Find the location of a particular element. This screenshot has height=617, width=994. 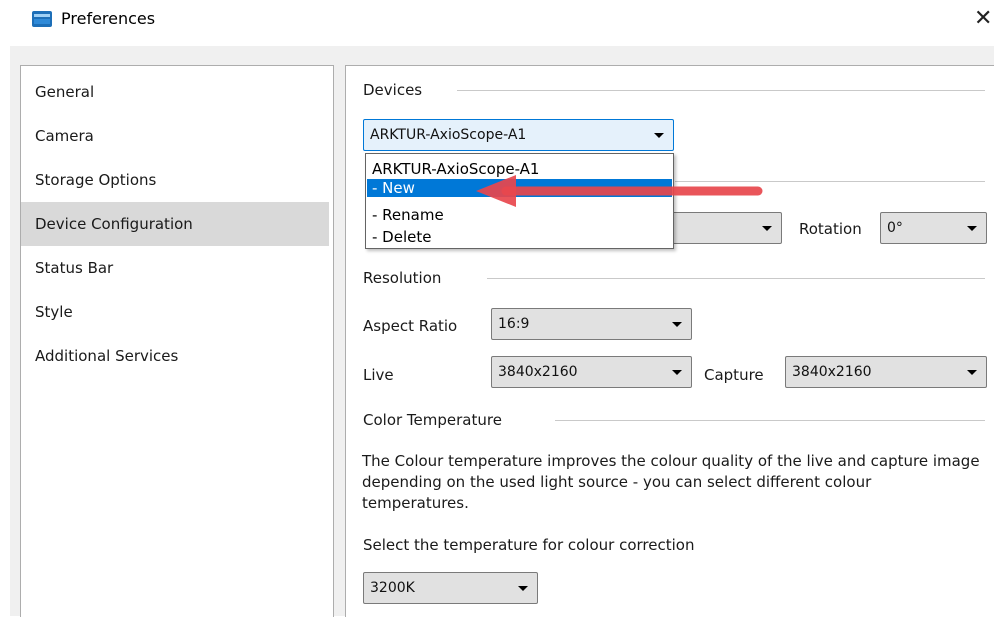

capture-resolution-value: 3840x2160 is located at coordinates (832, 372).